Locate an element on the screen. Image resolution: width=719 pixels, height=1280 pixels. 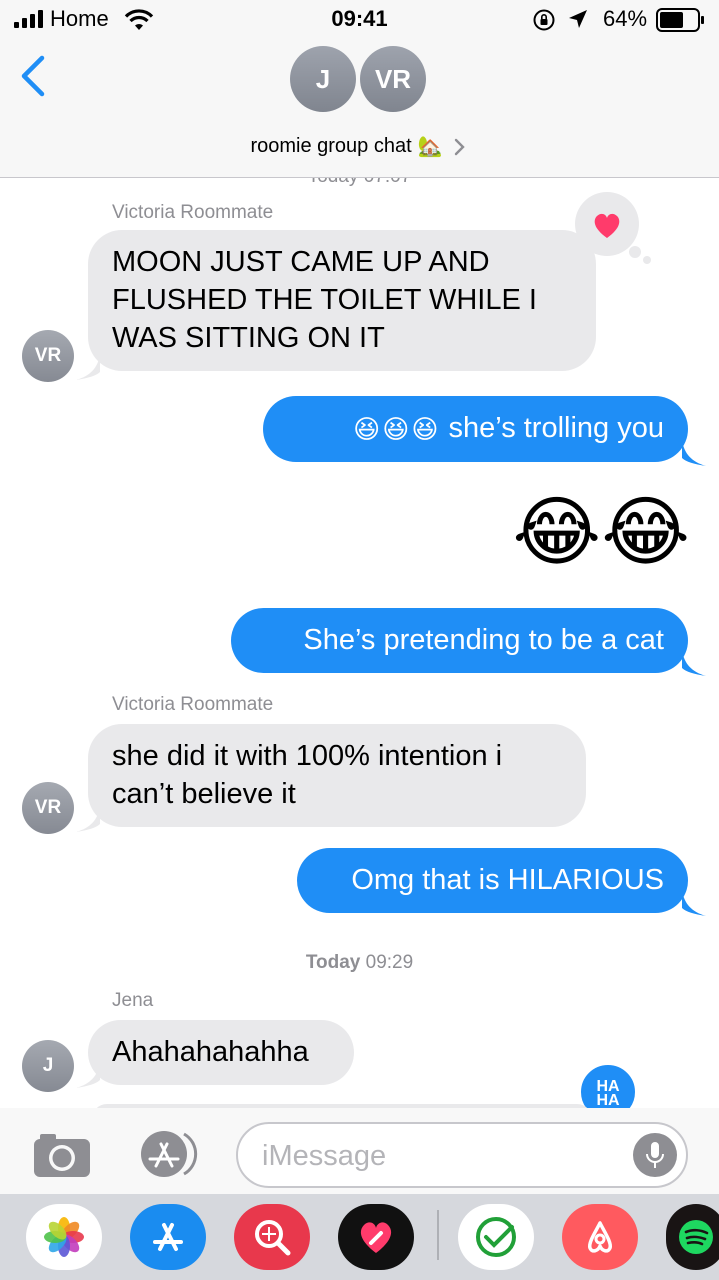
chevron-right-icon is located at coordinates (459, 146).